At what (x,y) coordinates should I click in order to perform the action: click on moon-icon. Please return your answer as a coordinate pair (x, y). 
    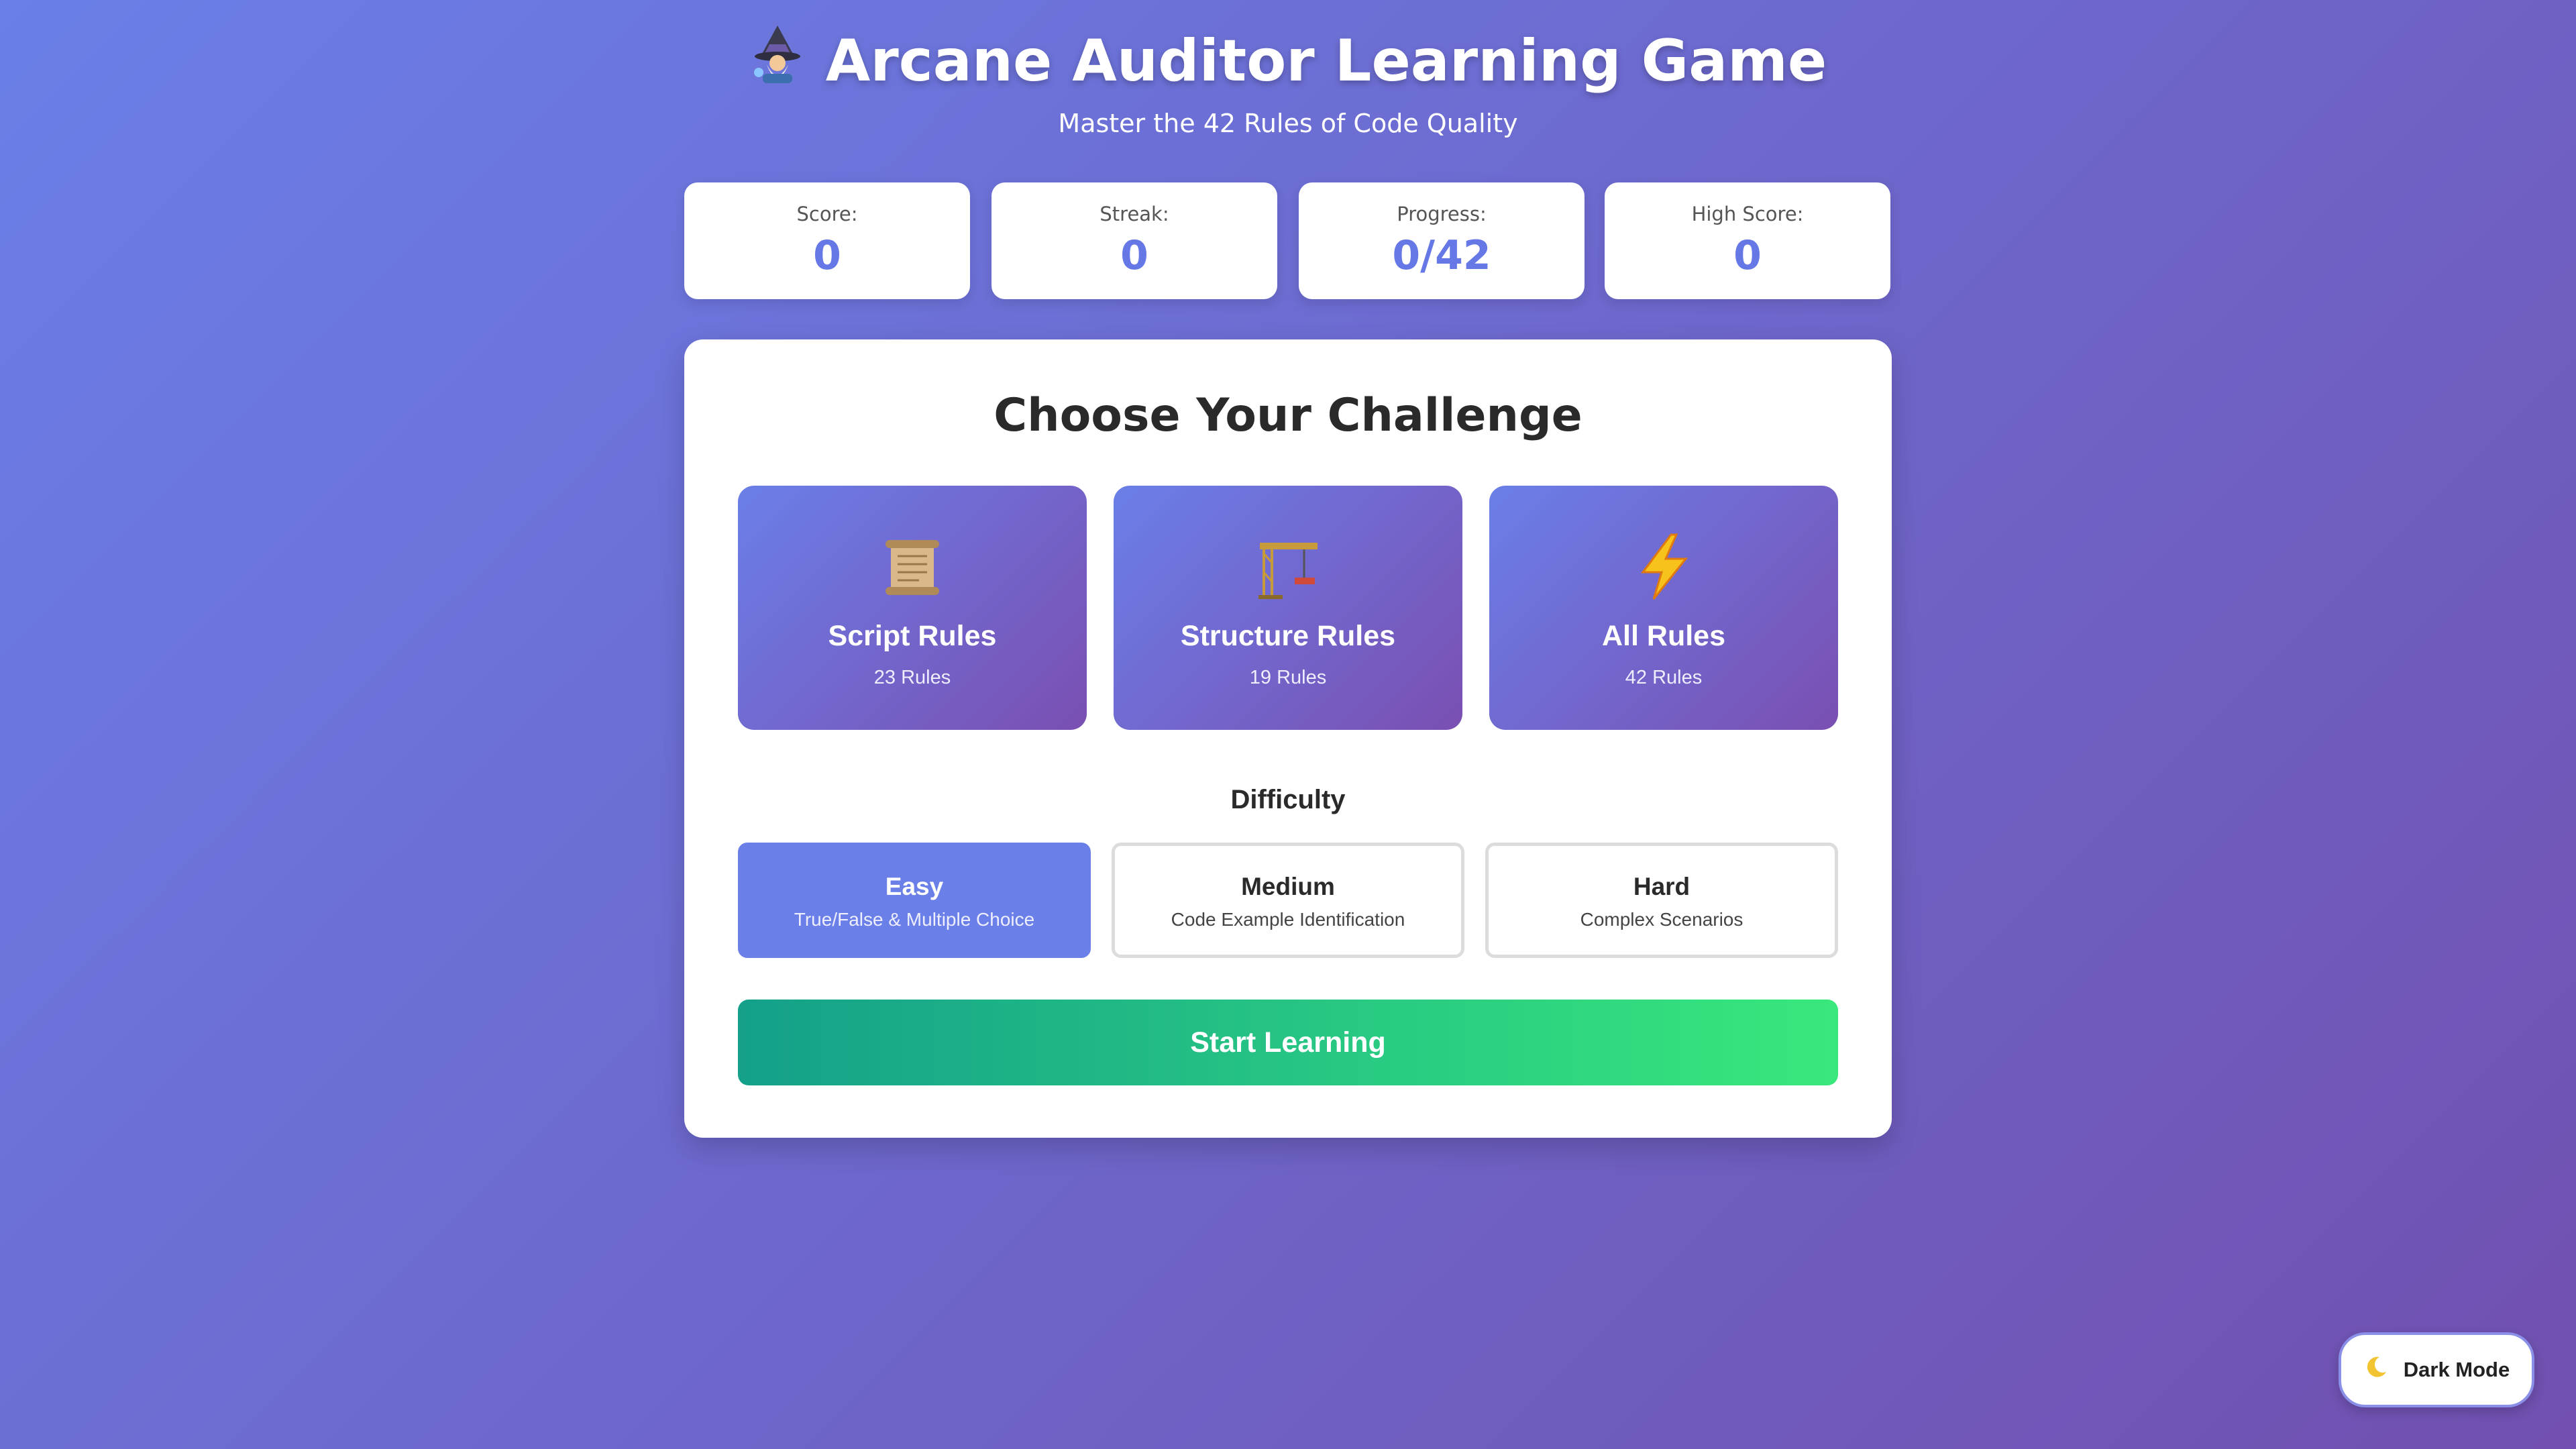
    Looking at the image, I should click on (2376, 1369).